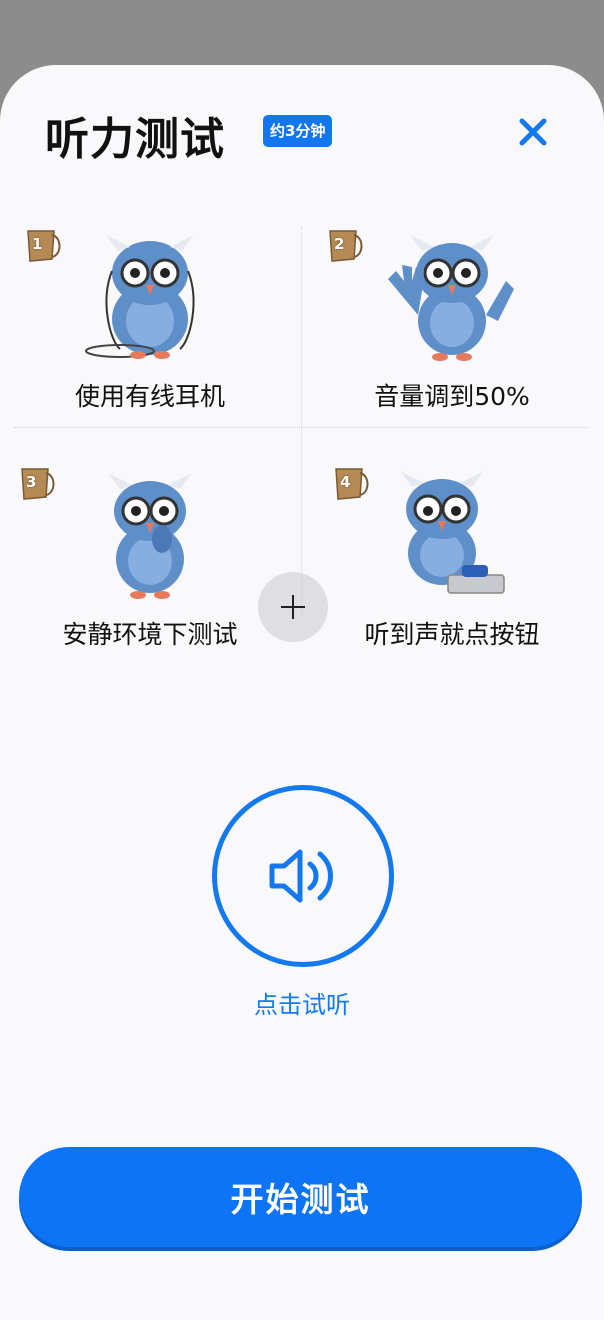  What do you see at coordinates (344, 247) in the screenshot?
I see `tip-number-badge: 2` at bounding box center [344, 247].